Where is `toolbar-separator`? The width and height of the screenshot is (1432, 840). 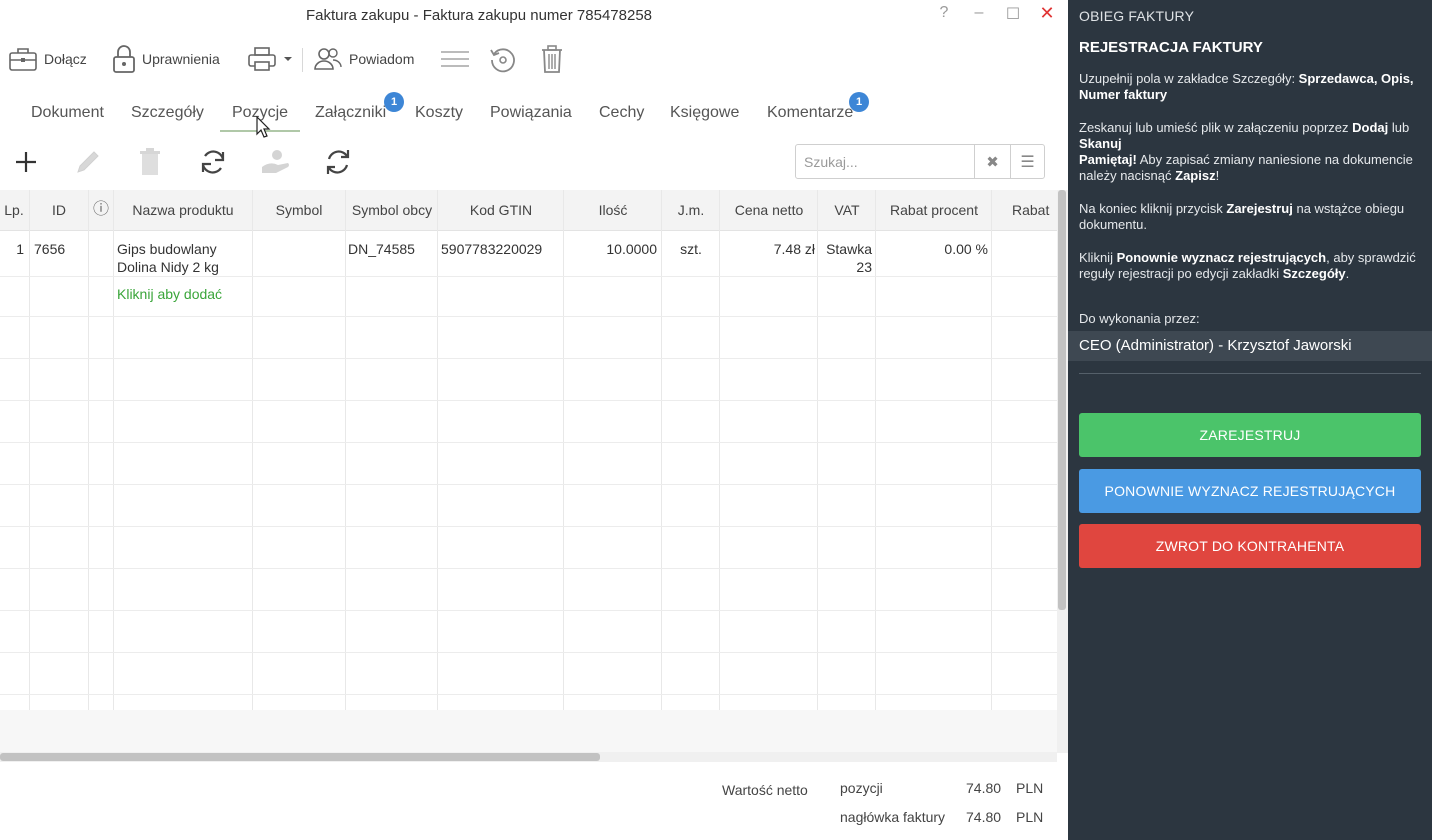
toolbar-separator is located at coordinates (302, 60).